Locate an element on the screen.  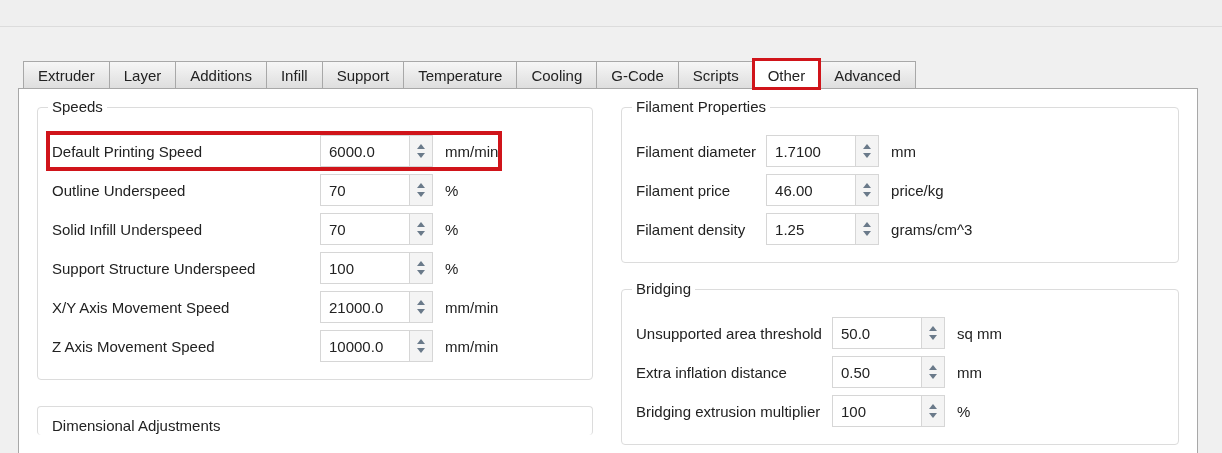
tab: Extruder is located at coordinates (66, 74).